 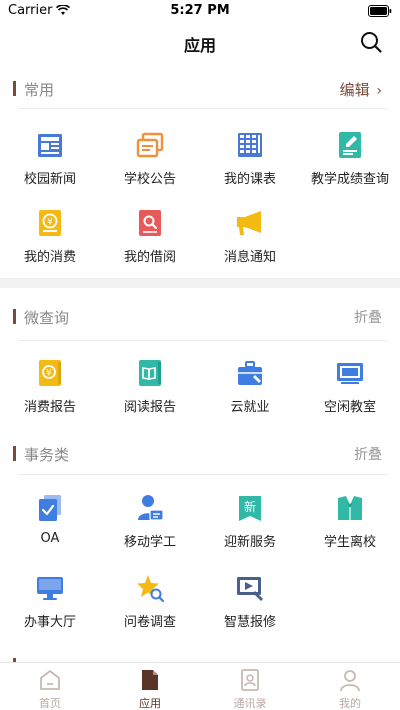 I want to click on app-smart-repair: 智慧报修, so click(x=250, y=608).